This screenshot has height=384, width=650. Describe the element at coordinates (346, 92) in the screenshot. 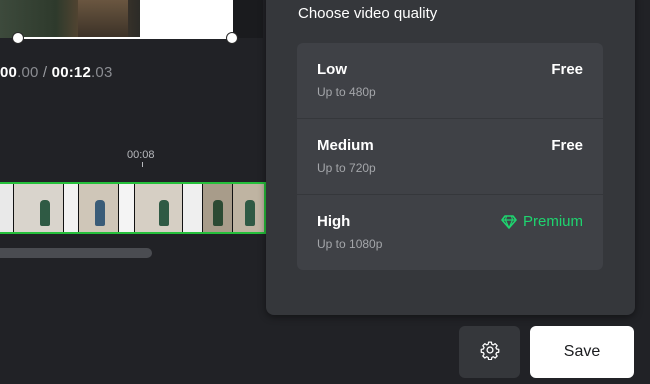

I see `quality-option-resolution: Up to 480p` at that location.